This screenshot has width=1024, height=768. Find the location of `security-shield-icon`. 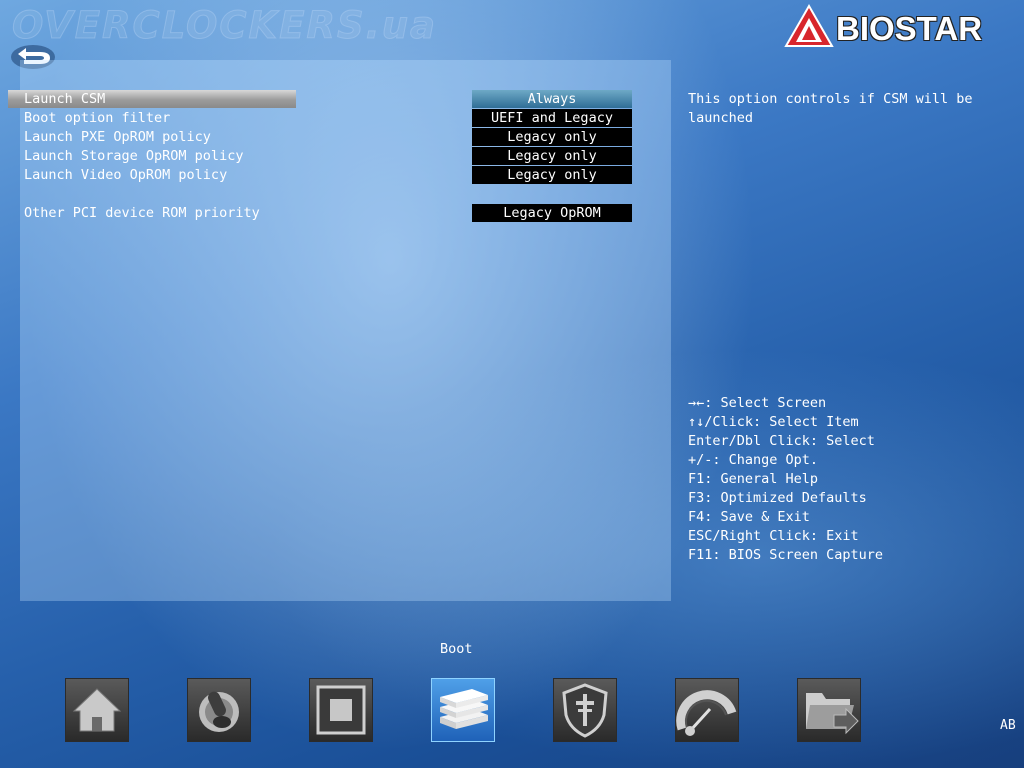

security-shield-icon is located at coordinates (585, 710).